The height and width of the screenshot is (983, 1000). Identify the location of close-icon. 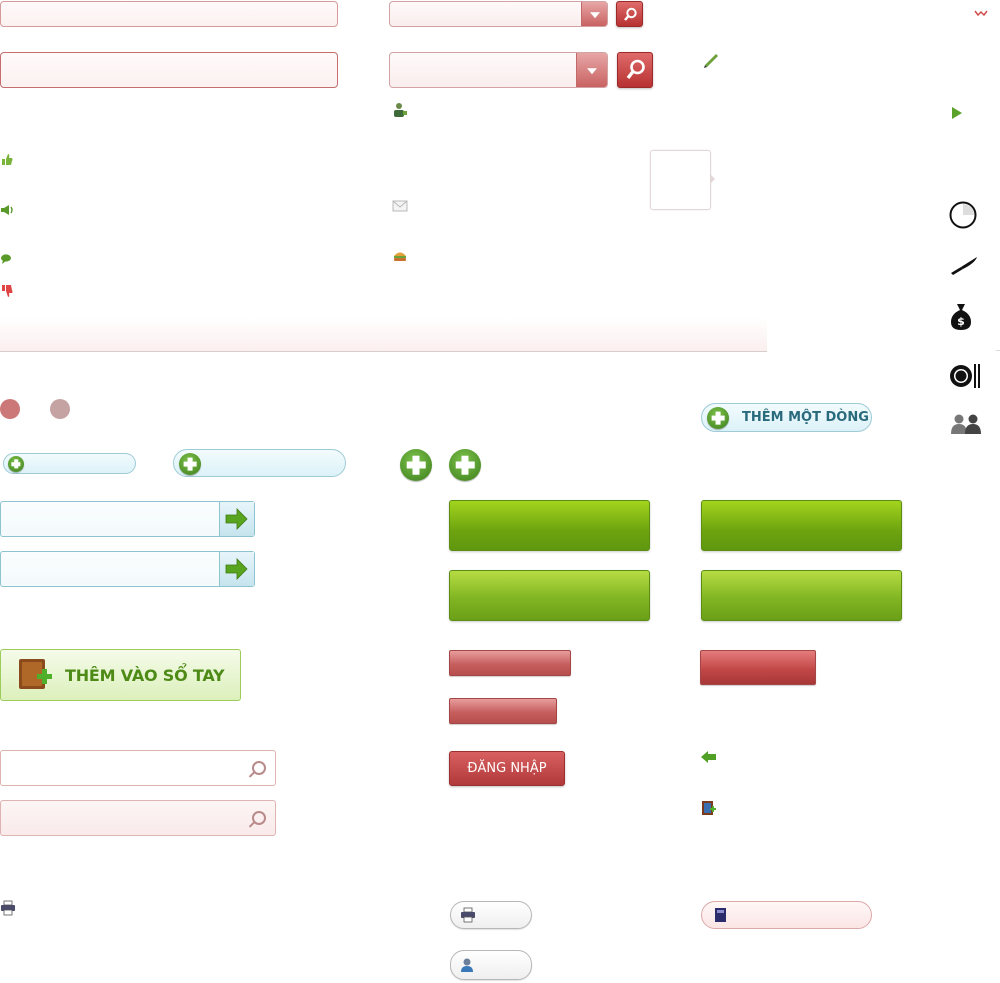
(981, 14).